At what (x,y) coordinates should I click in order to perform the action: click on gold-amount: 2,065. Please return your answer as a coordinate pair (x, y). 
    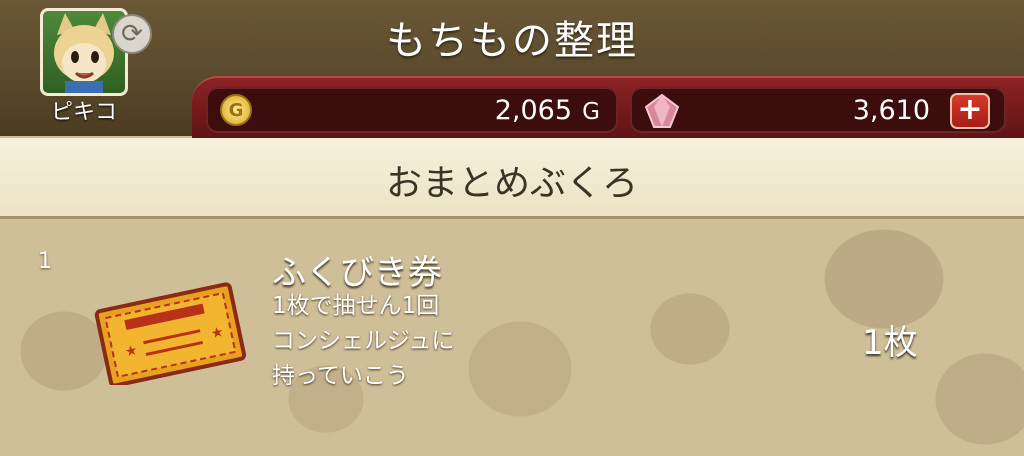
    Looking at the image, I should click on (533, 110).